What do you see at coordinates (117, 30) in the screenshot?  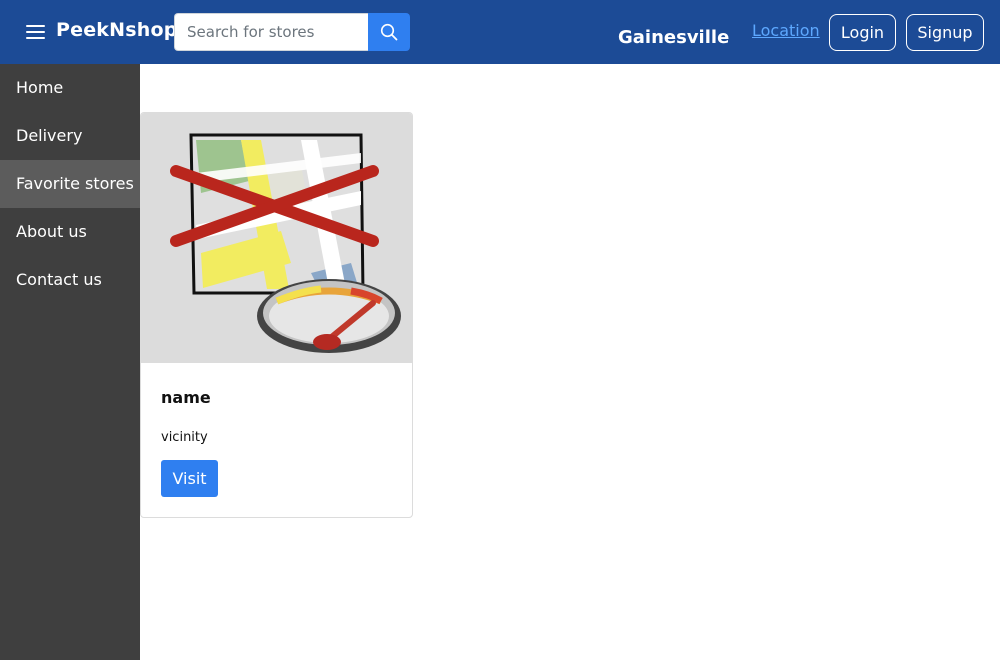 I see `brand-logo: PeekNshop` at bounding box center [117, 30].